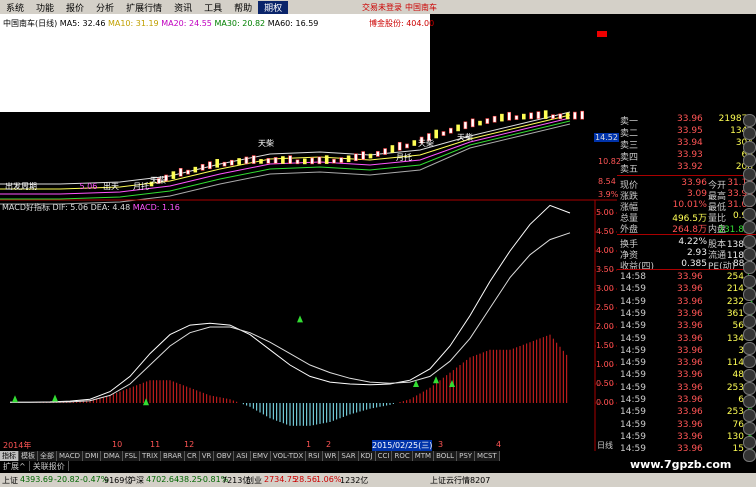  What do you see at coordinates (146, 402) in the screenshot?
I see `macd-signal-marker` at bounding box center [146, 402].